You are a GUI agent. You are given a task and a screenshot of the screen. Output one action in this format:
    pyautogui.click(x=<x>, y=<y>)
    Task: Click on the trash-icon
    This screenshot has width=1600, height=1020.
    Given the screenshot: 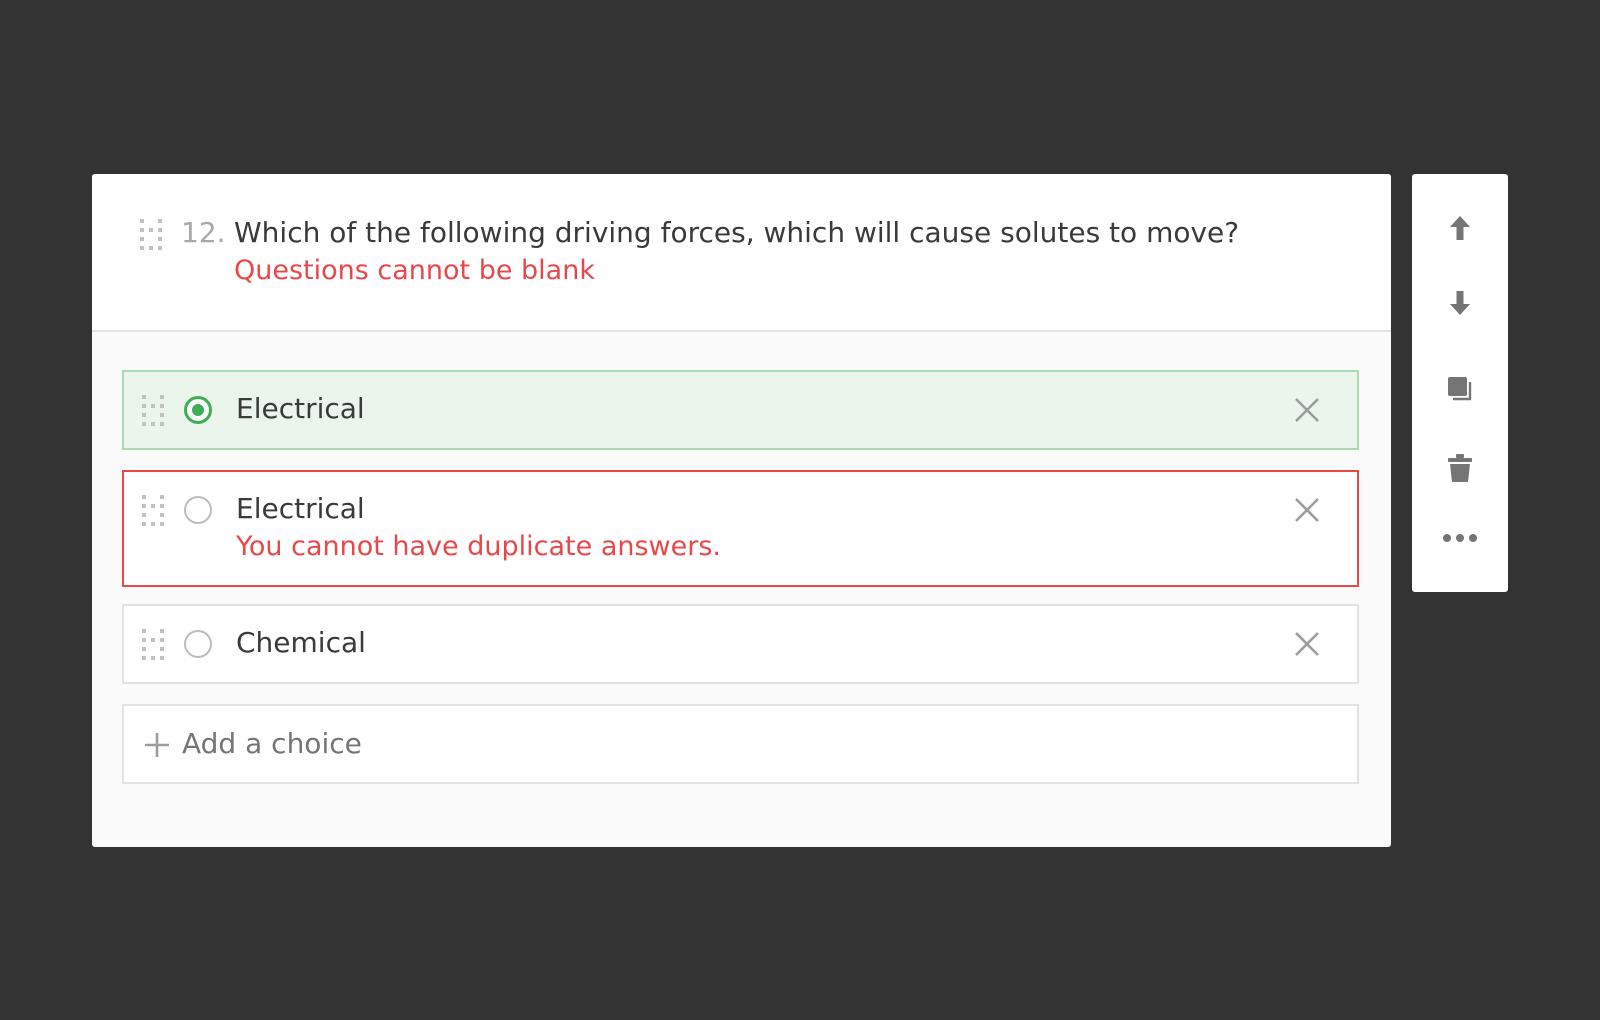 What is the action you would take?
    pyautogui.click(x=1460, y=468)
    